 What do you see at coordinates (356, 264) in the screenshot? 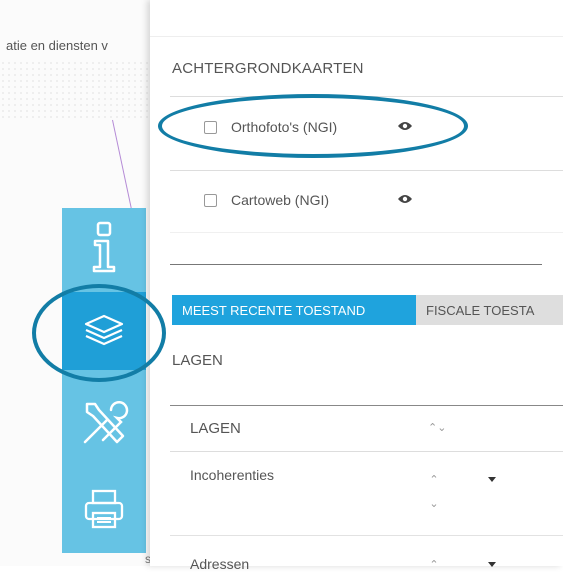
I see `section-separator` at bounding box center [356, 264].